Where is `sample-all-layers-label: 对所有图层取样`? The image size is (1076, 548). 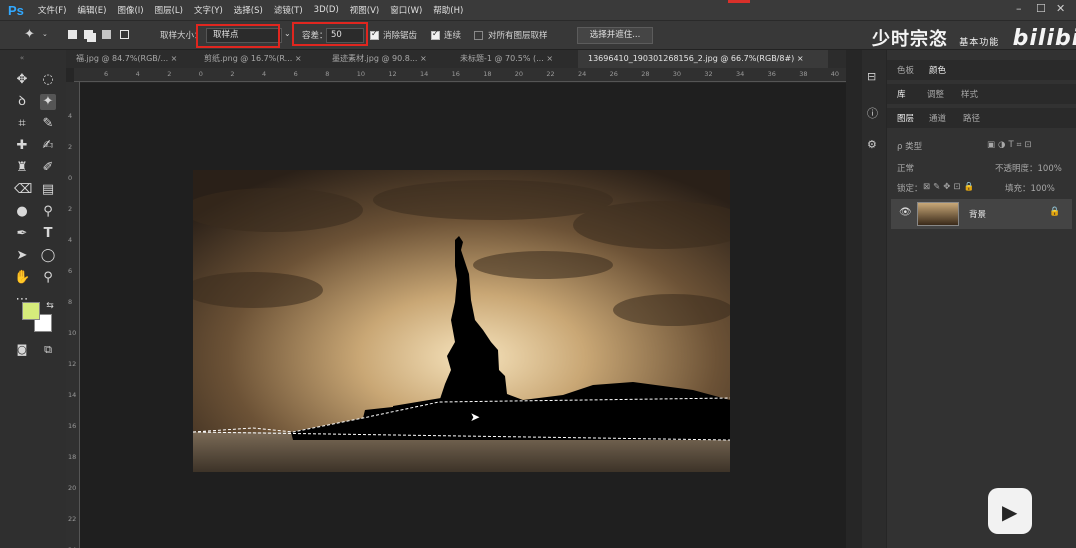
sample-all-layers-label: 对所有图层取样 is located at coordinates (518, 36).